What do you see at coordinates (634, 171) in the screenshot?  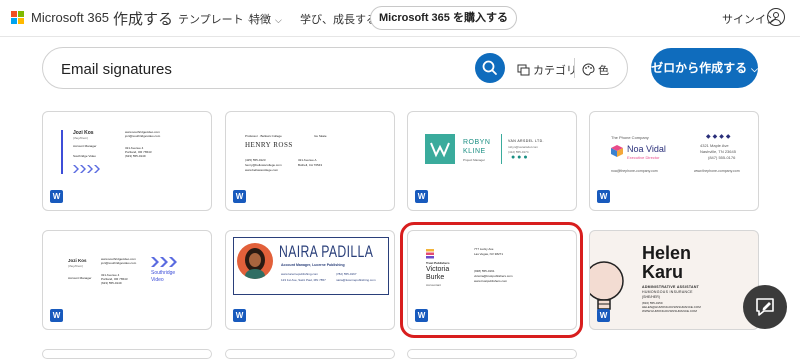 I see `card-email: noa@thephone-company.com` at bounding box center [634, 171].